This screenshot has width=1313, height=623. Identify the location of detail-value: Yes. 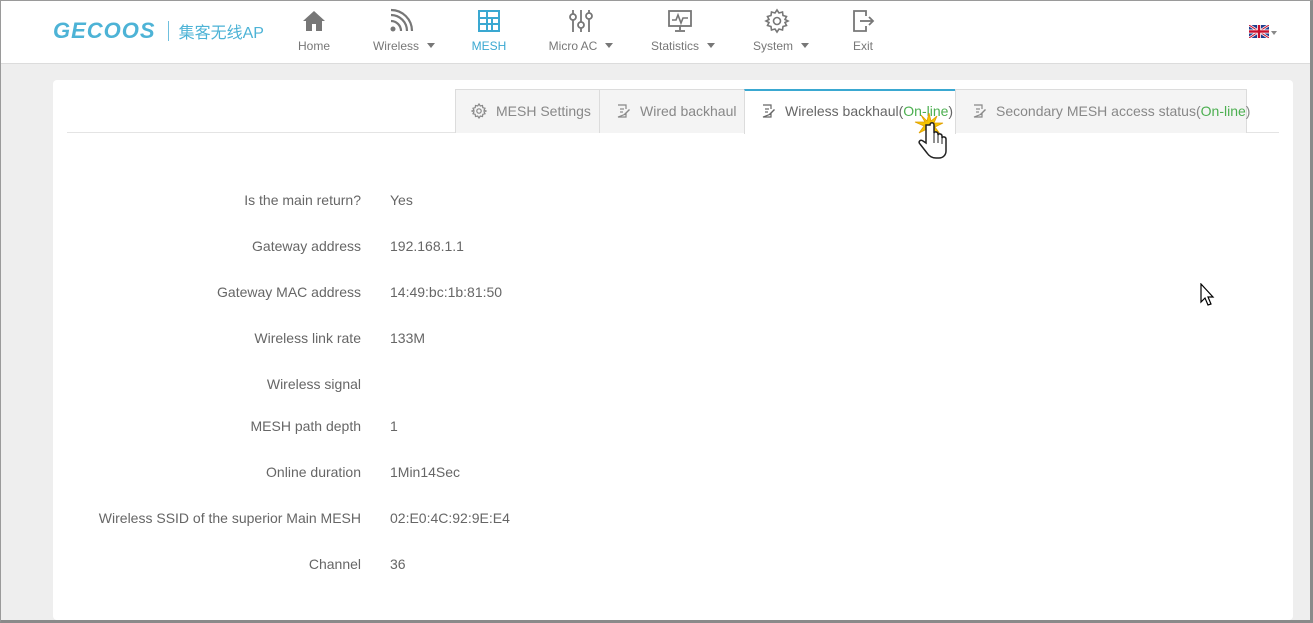
(401, 200).